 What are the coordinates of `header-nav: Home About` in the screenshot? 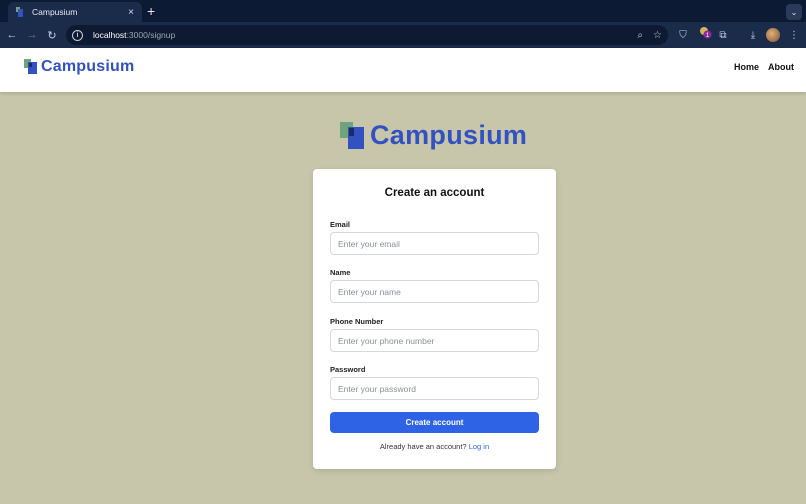 It's located at (764, 67).